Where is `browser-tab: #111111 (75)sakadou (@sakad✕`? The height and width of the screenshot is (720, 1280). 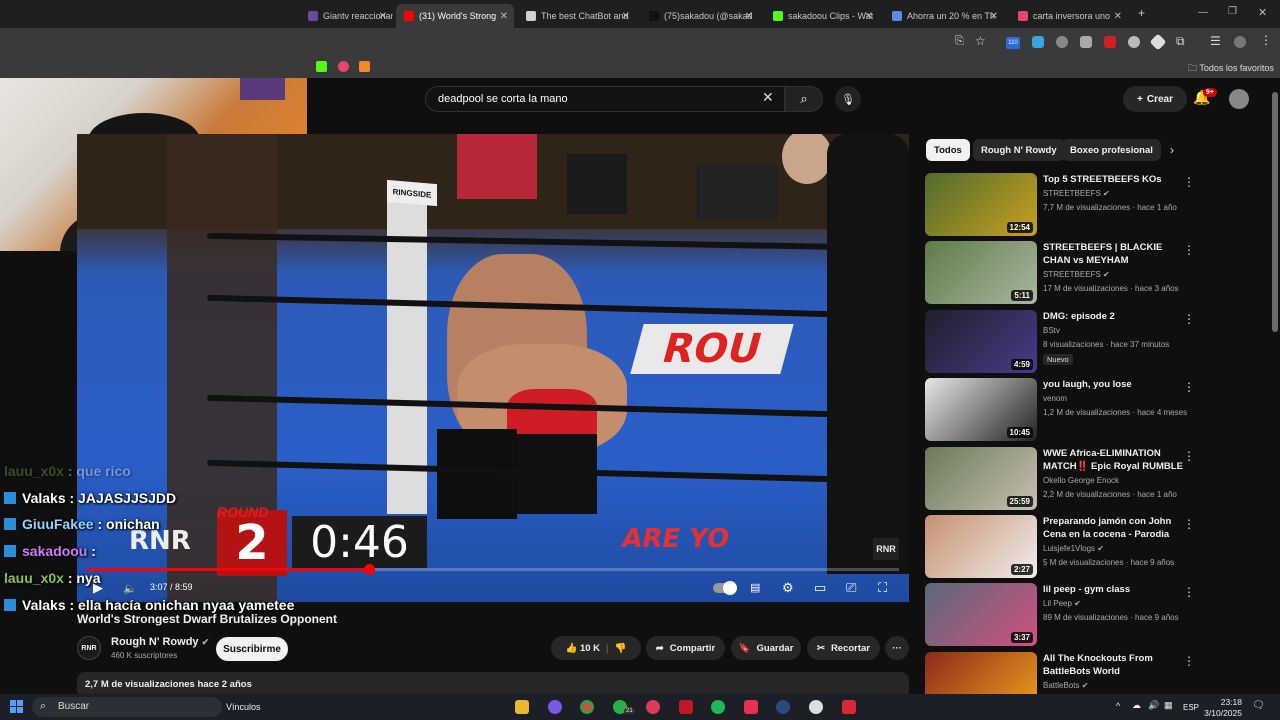
browser-tab: #111111 (75)sakadou (@sakad✕ is located at coordinates (700, 16).